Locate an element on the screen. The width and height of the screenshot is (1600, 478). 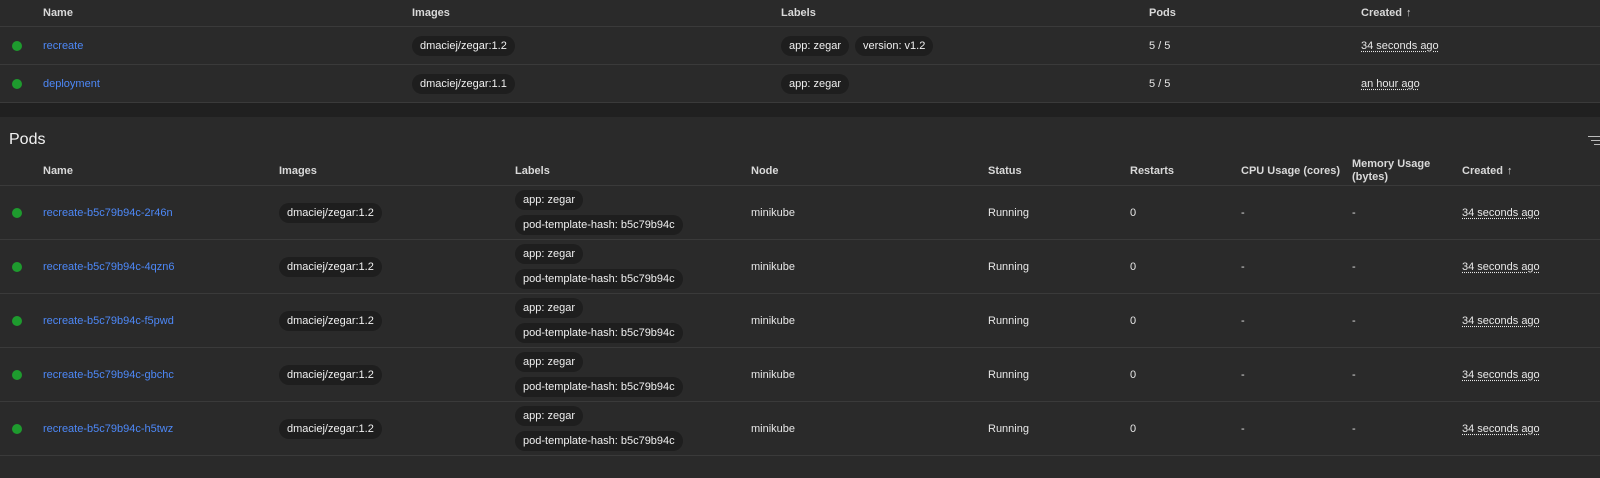
pods-section-header: Pods is located at coordinates (800, 137).